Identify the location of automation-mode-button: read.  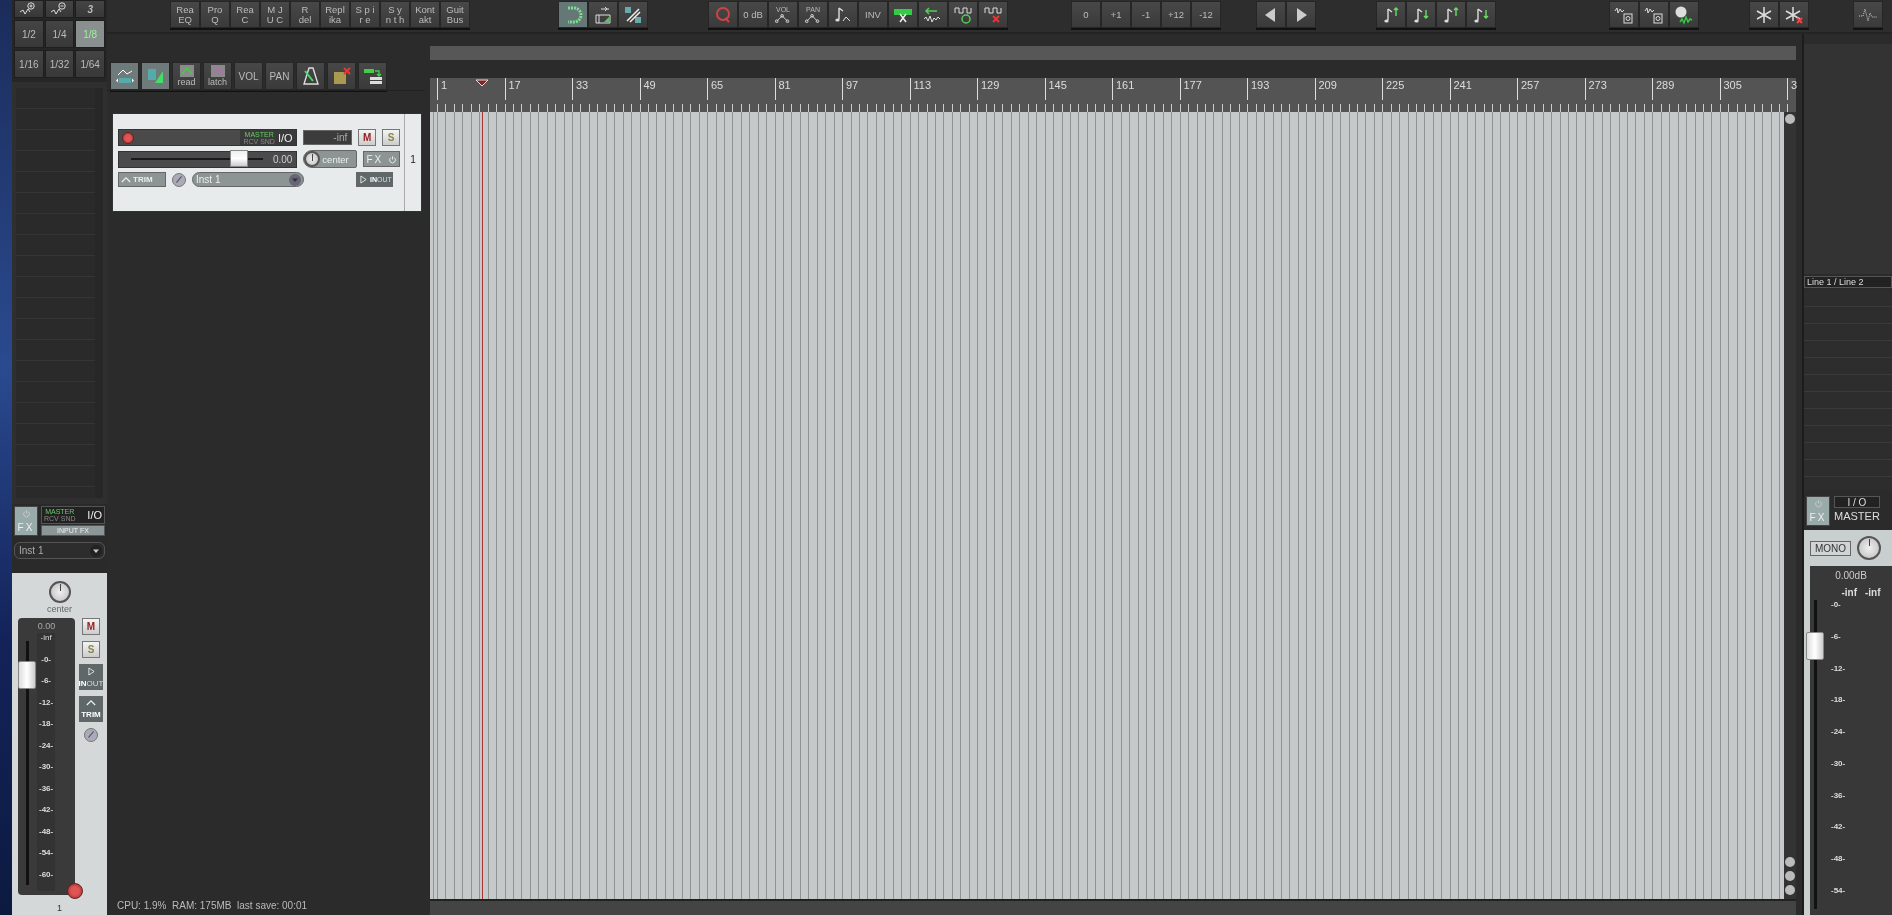
(186, 76).